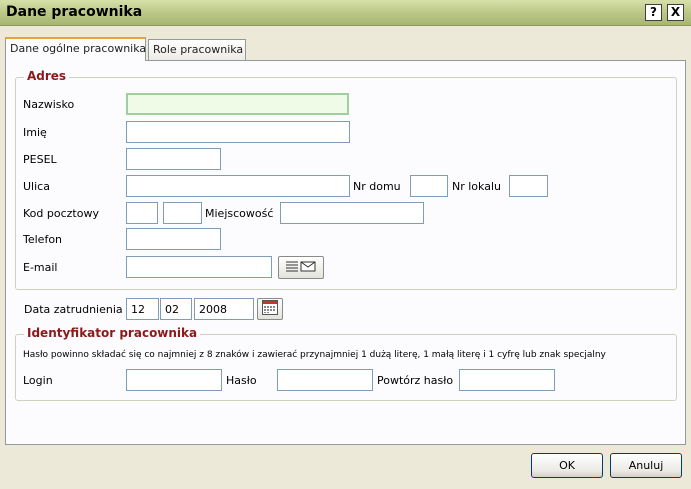 Image resolution: width=691 pixels, height=489 pixels. What do you see at coordinates (36, 186) in the screenshot?
I see `street-label: Ulica` at bounding box center [36, 186].